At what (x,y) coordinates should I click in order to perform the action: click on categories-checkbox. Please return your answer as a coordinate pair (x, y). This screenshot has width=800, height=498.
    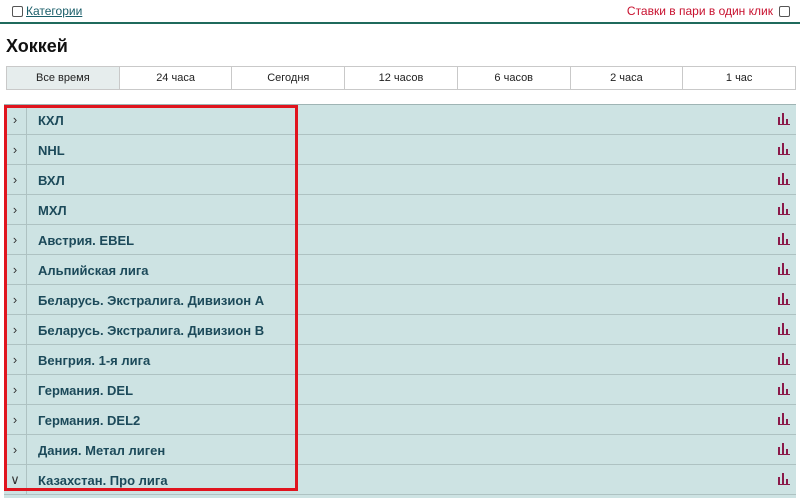
    Looking at the image, I should click on (17, 11).